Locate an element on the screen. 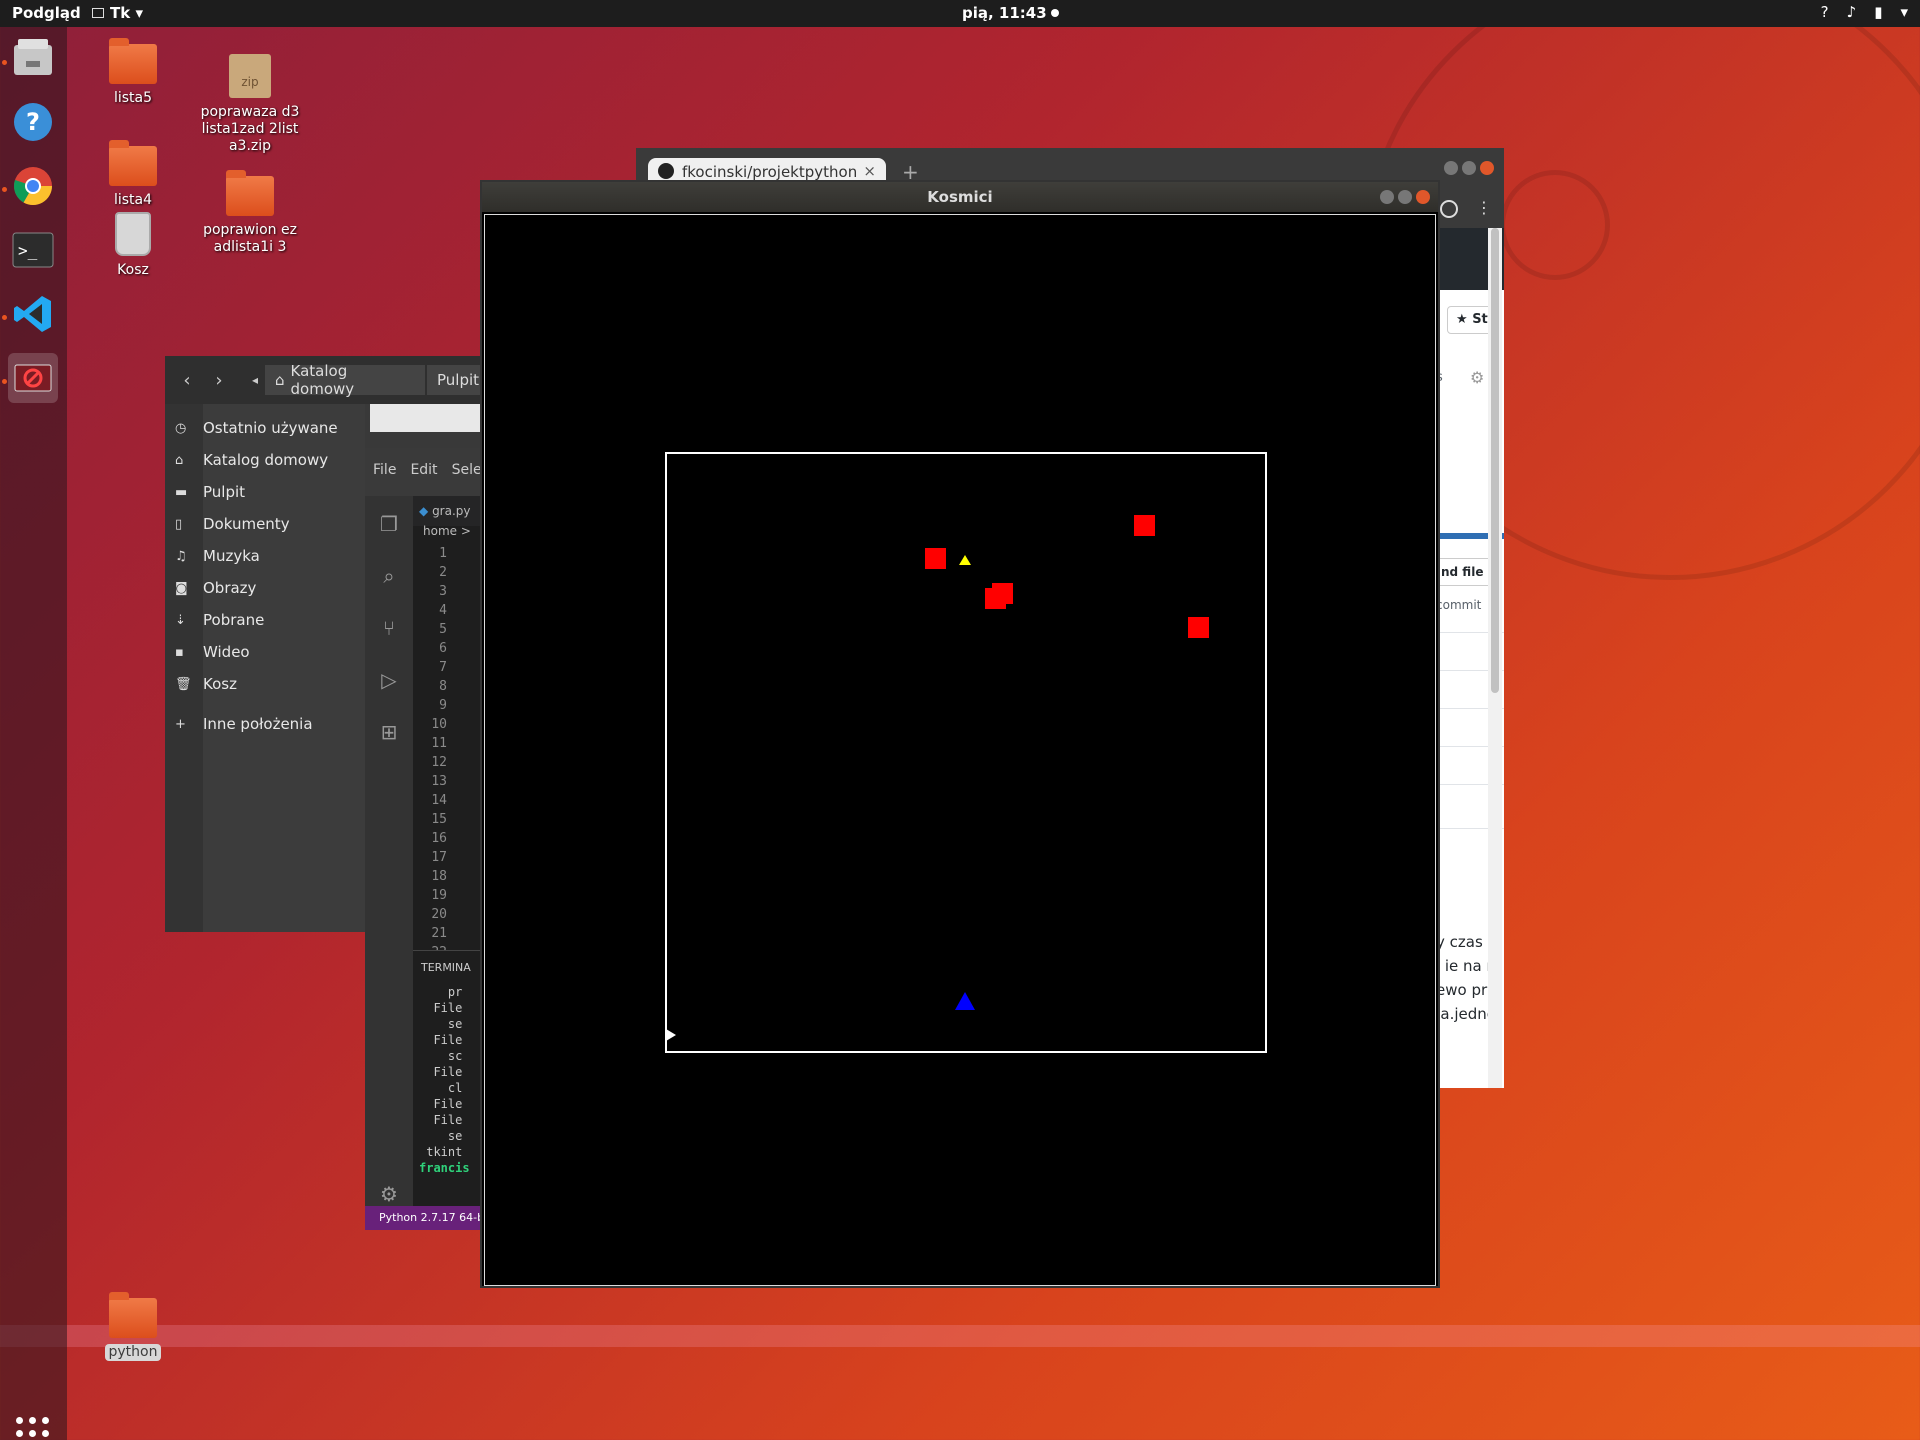 Image resolution: width=1920 pixels, height=1440 pixels. wallpaper-band is located at coordinates (960, 1336).